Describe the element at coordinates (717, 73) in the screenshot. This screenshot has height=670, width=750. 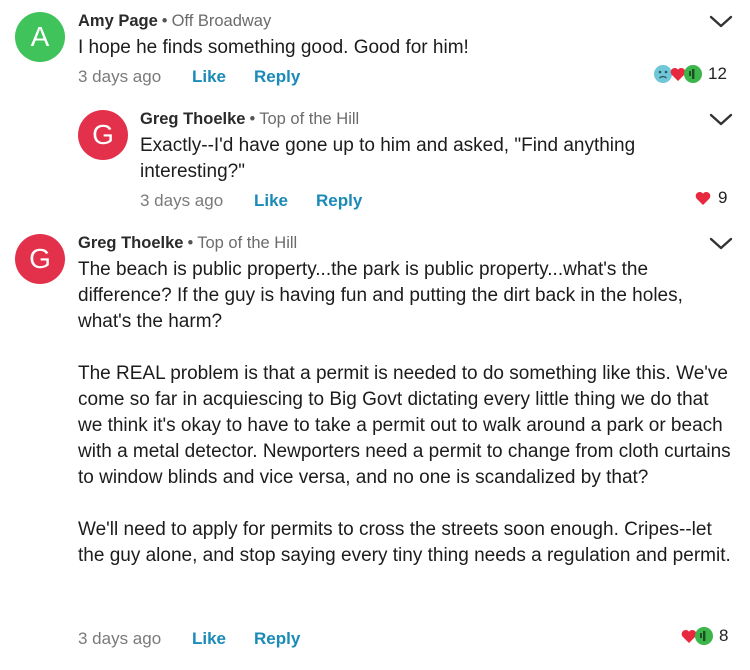
I see `reaction-count: 12` at that location.